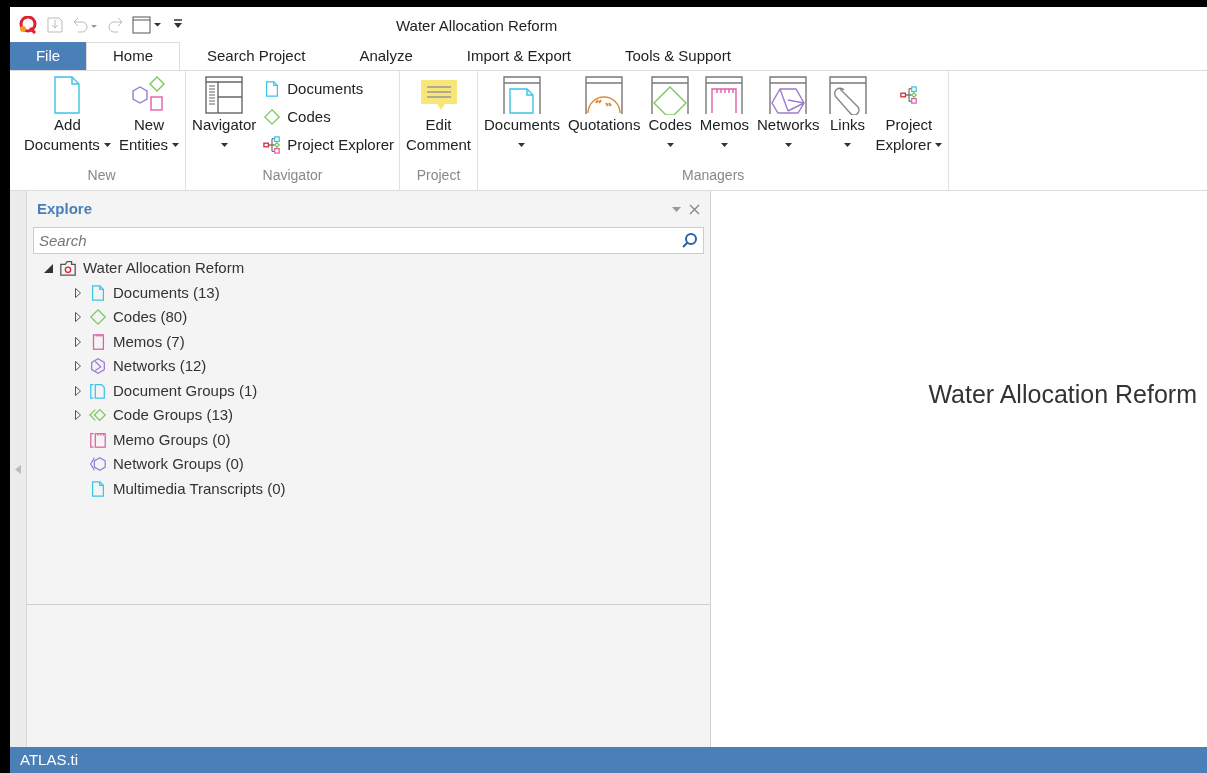  Describe the element at coordinates (604, 117) in the screenshot. I see `ribbon-button: Quotations` at that location.